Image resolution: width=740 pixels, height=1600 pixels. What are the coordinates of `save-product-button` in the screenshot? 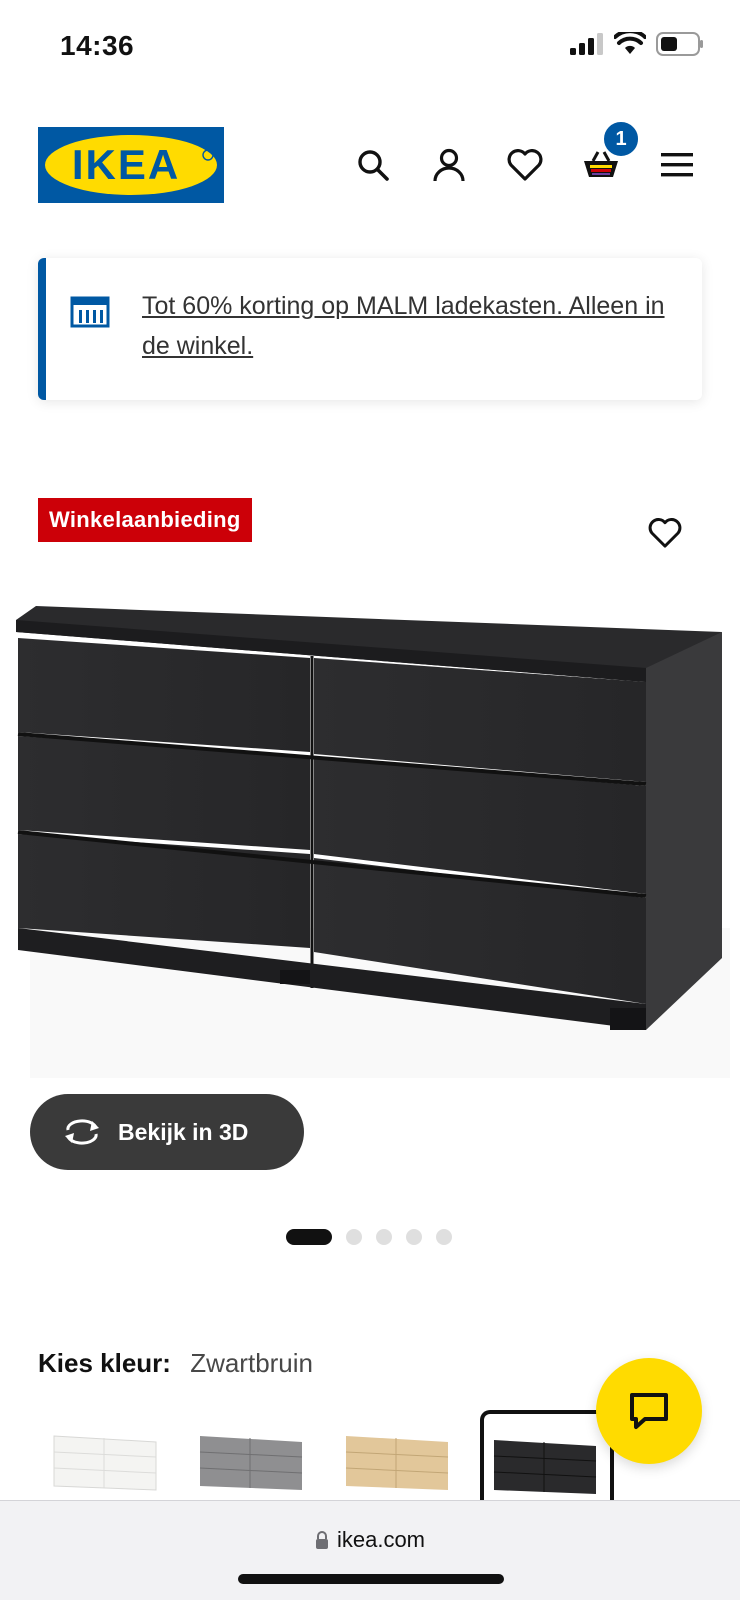 It's located at (665, 535).